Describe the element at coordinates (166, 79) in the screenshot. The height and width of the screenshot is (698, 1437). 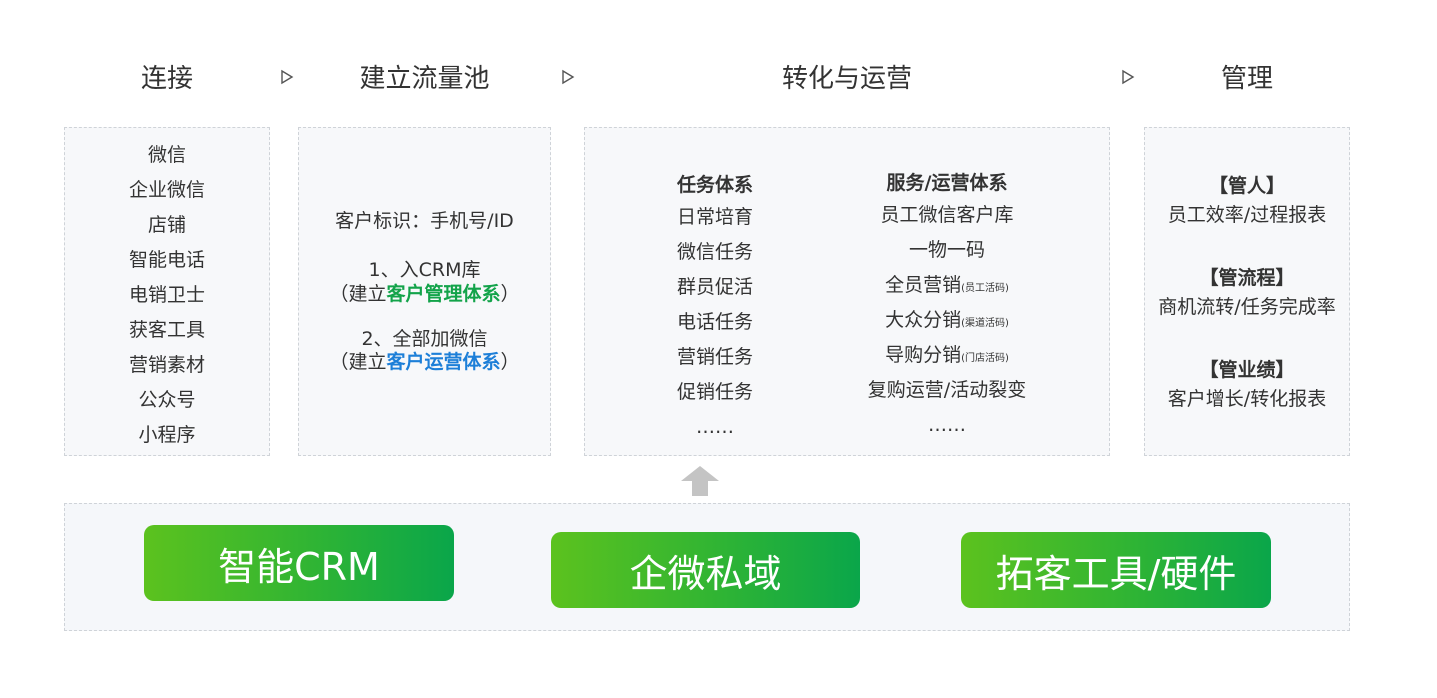
I see `stage-title-connect: 连接` at that location.